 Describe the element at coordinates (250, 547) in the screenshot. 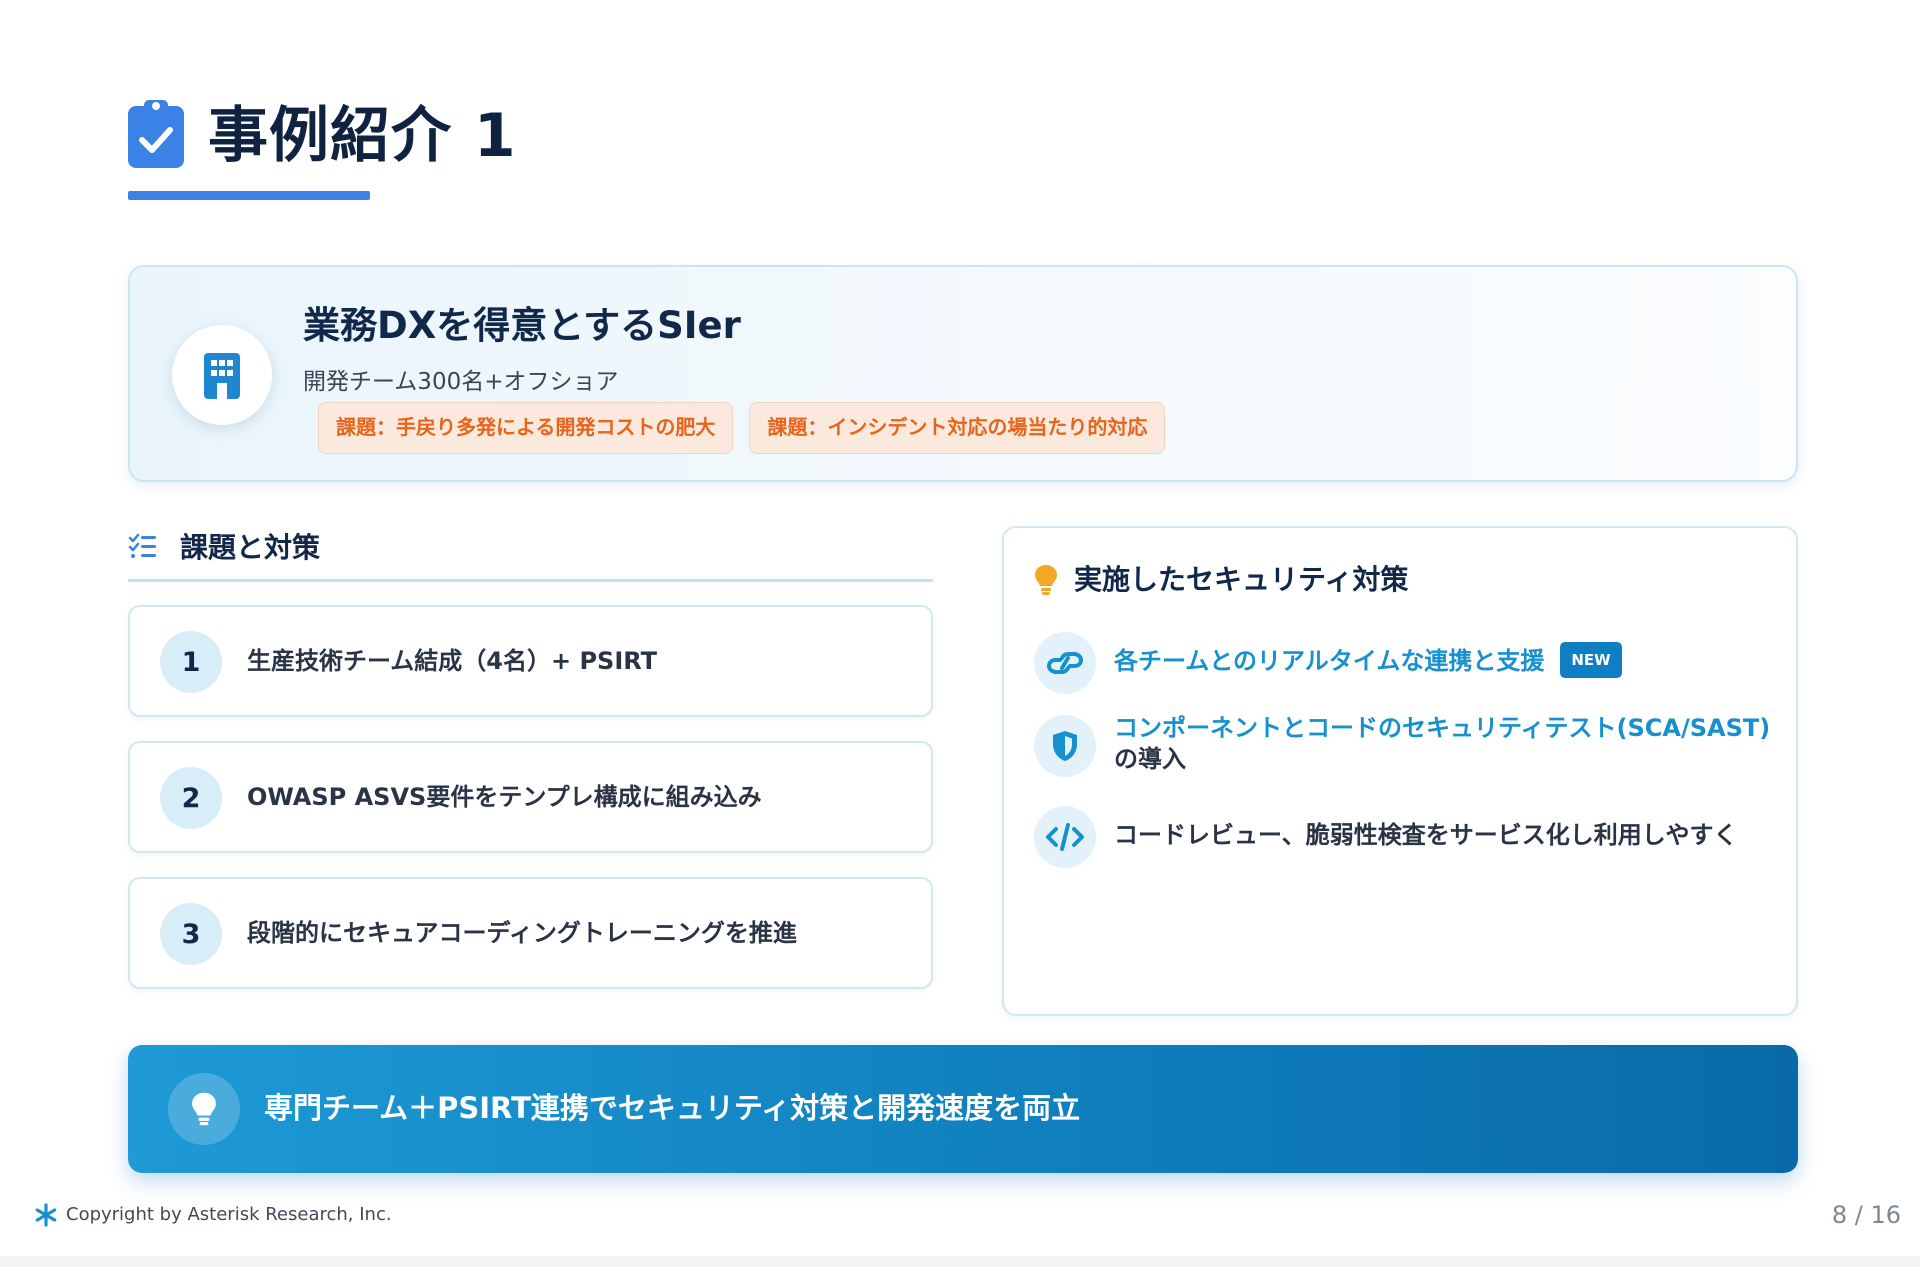

I see `challenges-title: 課題と対策` at that location.